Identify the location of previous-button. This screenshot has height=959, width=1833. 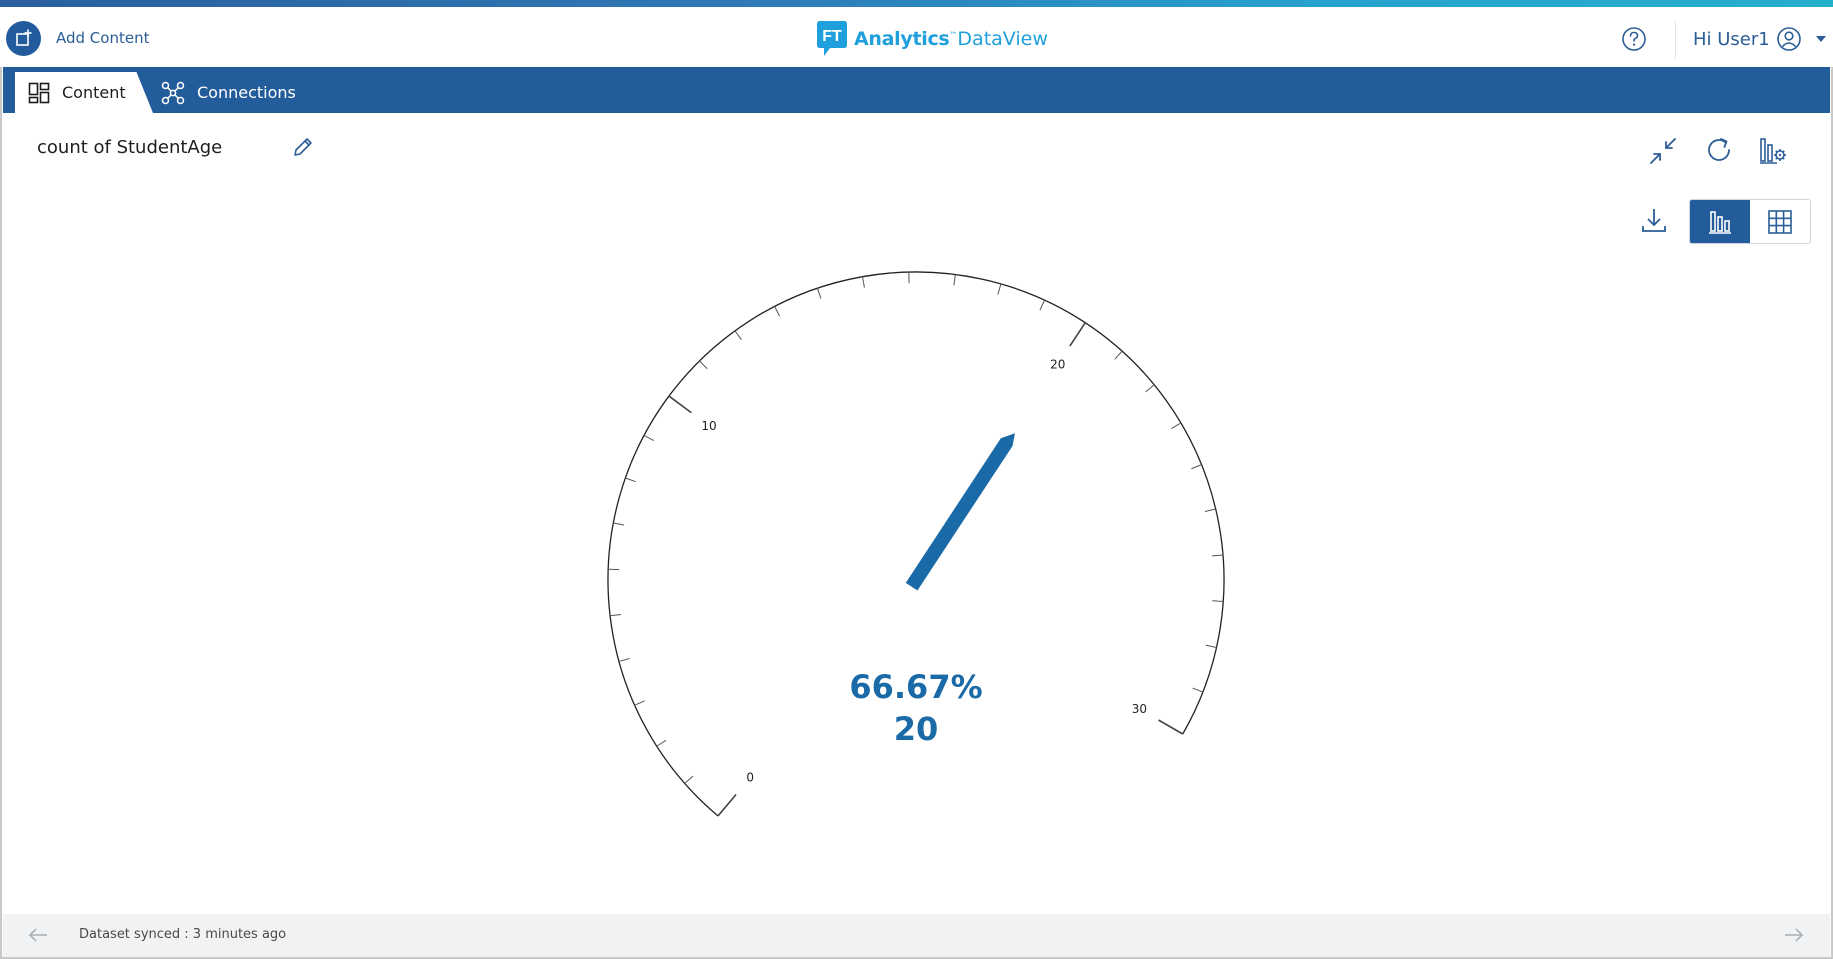
(38, 935).